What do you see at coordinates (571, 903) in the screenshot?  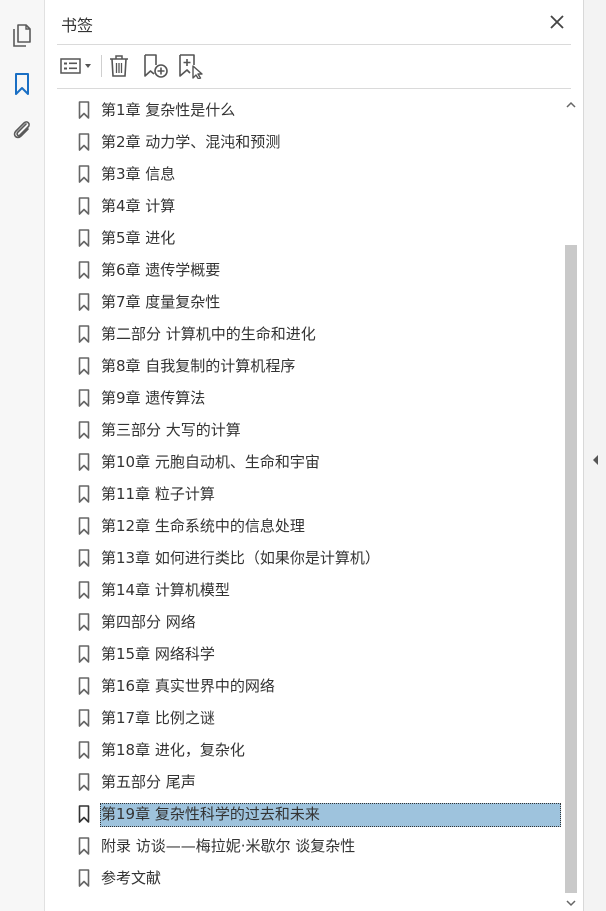 I see `scroll-down-arrow-icon` at bounding box center [571, 903].